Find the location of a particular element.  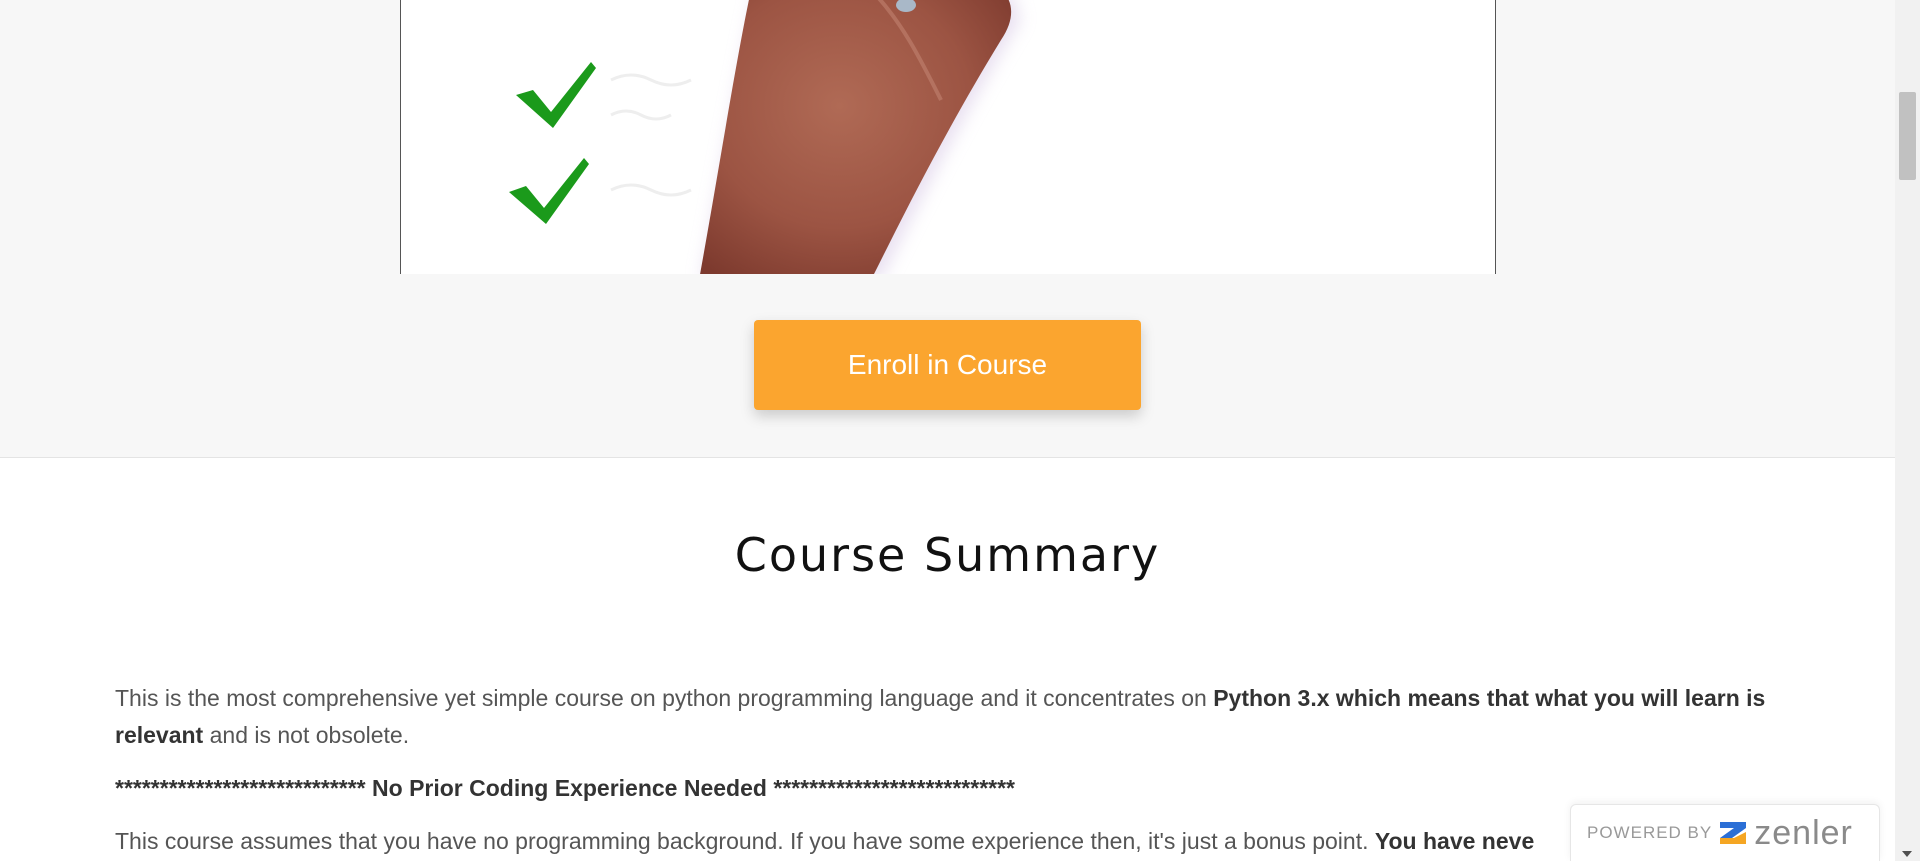

section-title: Course Summary is located at coordinates (947, 555).